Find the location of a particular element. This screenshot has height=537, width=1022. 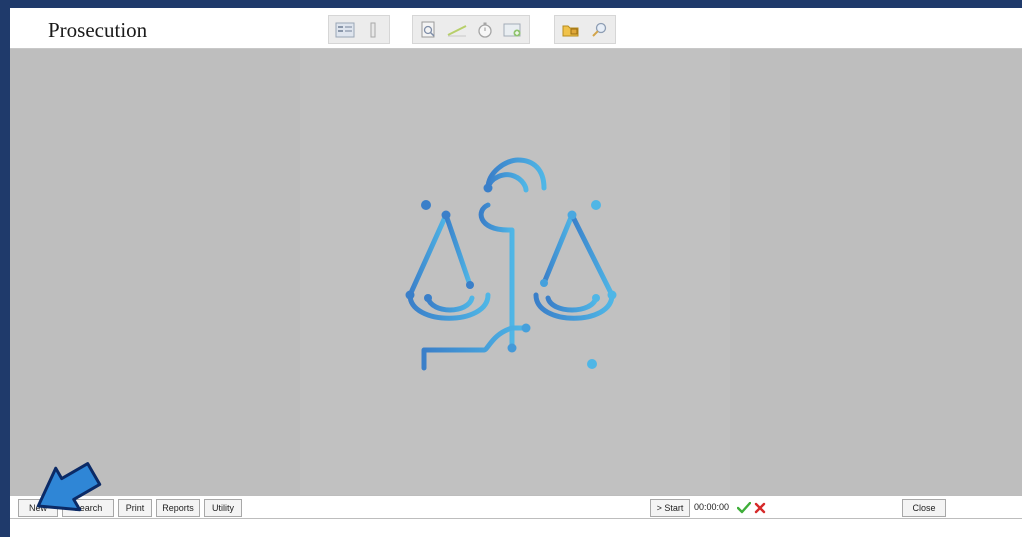

timer-icon is located at coordinates (485, 30).